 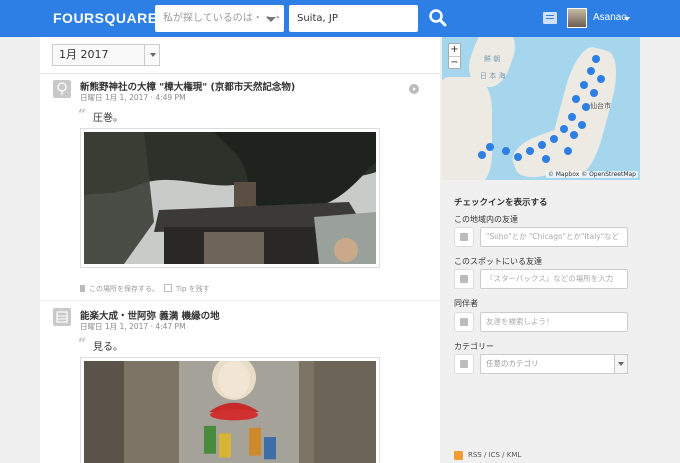 What do you see at coordinates (62, 89) in the screenshot?
I see `tree-category-icon` at bounding box center [62, 89].